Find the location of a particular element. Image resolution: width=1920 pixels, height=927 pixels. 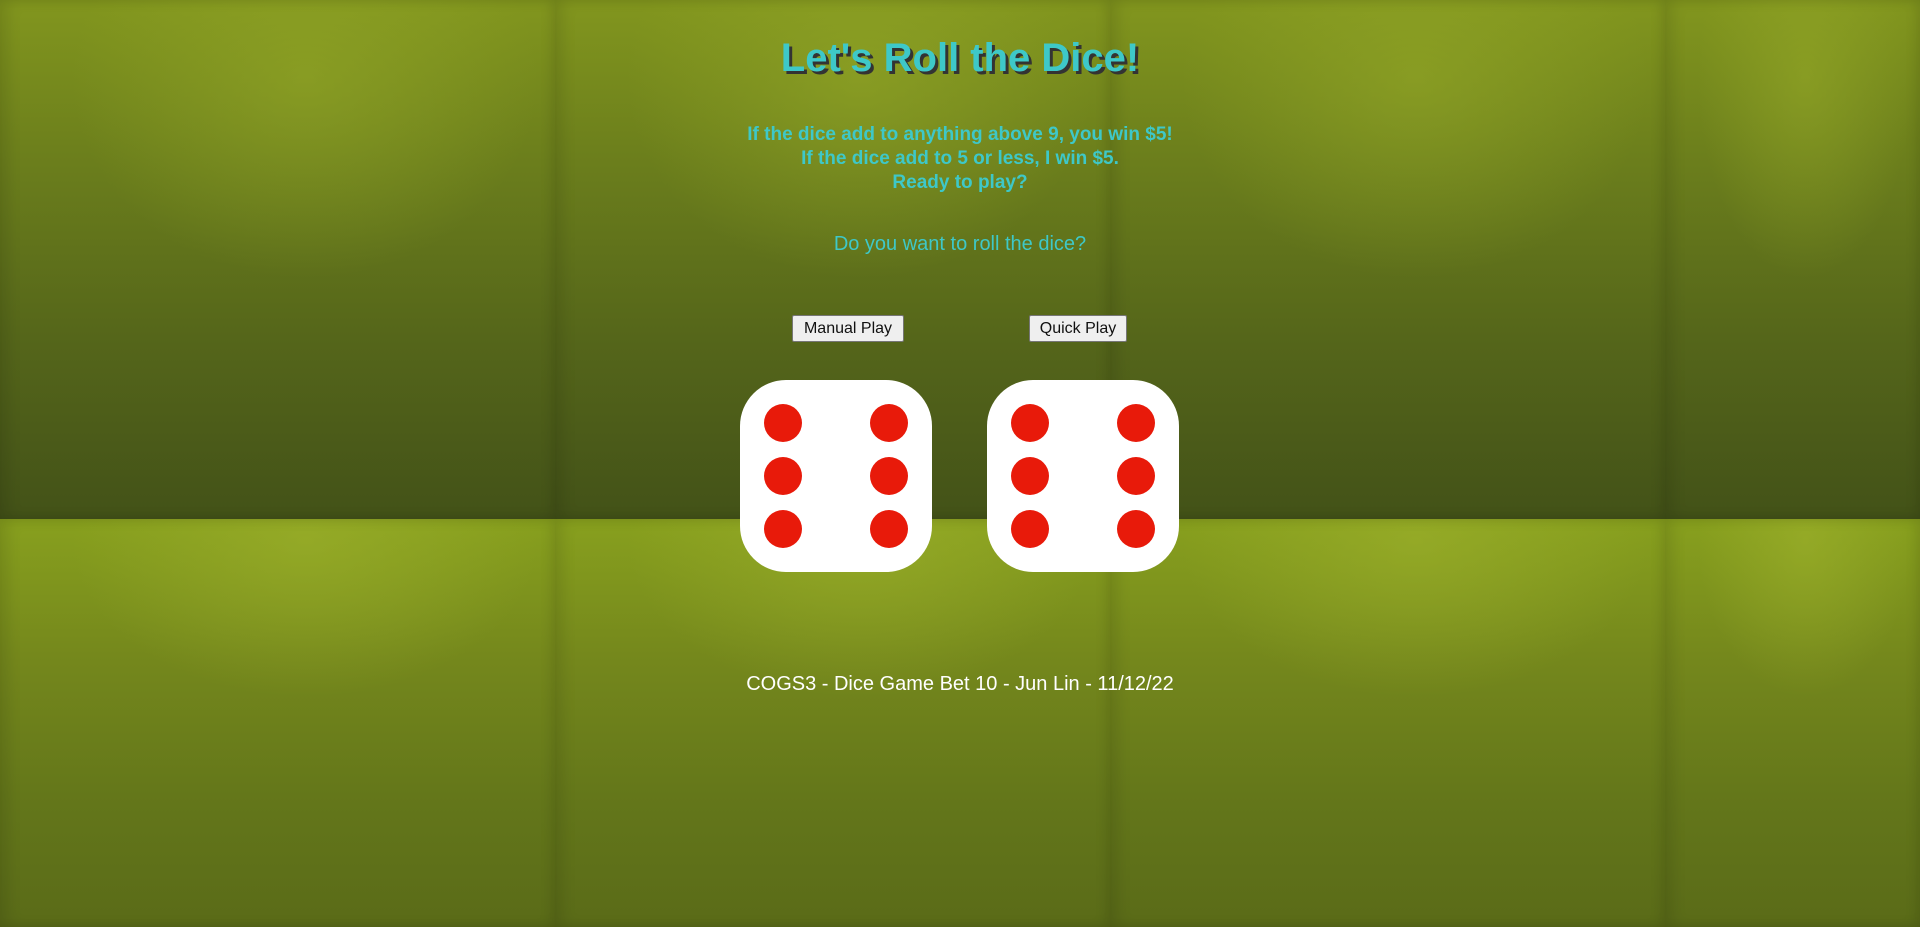

rule-line: Ready to play? is located at coordinates (960, 182).